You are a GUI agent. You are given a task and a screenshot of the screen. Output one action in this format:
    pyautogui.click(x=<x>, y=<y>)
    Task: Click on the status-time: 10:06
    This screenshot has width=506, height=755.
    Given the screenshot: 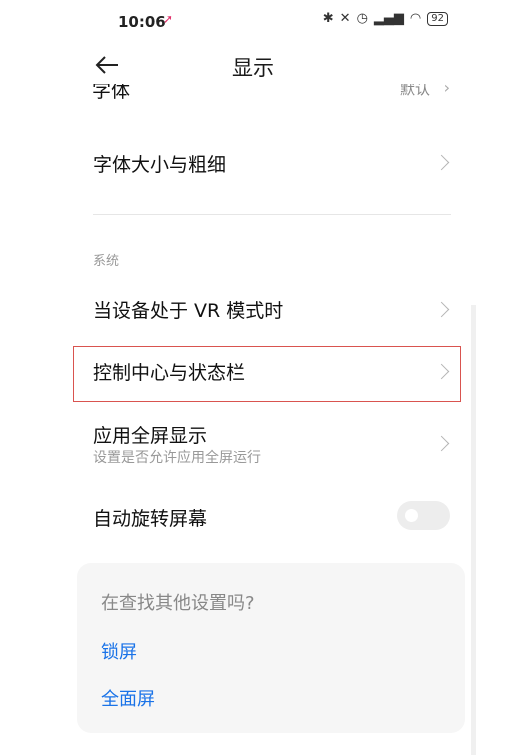 What is the action you would take?
    pyautogui.click(x=142, y=22)
    